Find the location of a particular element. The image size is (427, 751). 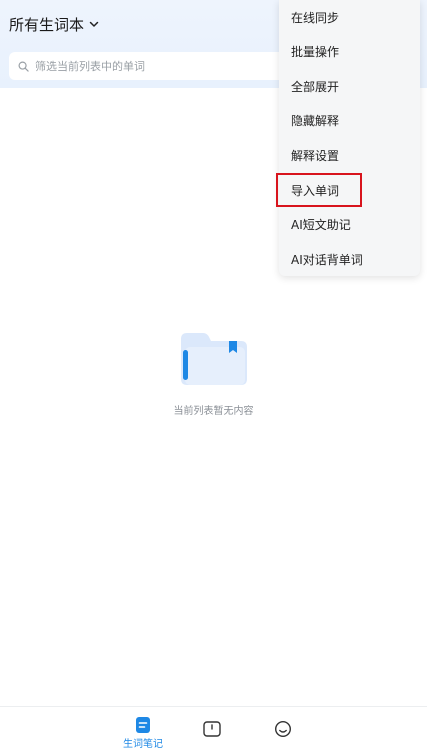

nav-tab-card is located at coordinates (212, 729).